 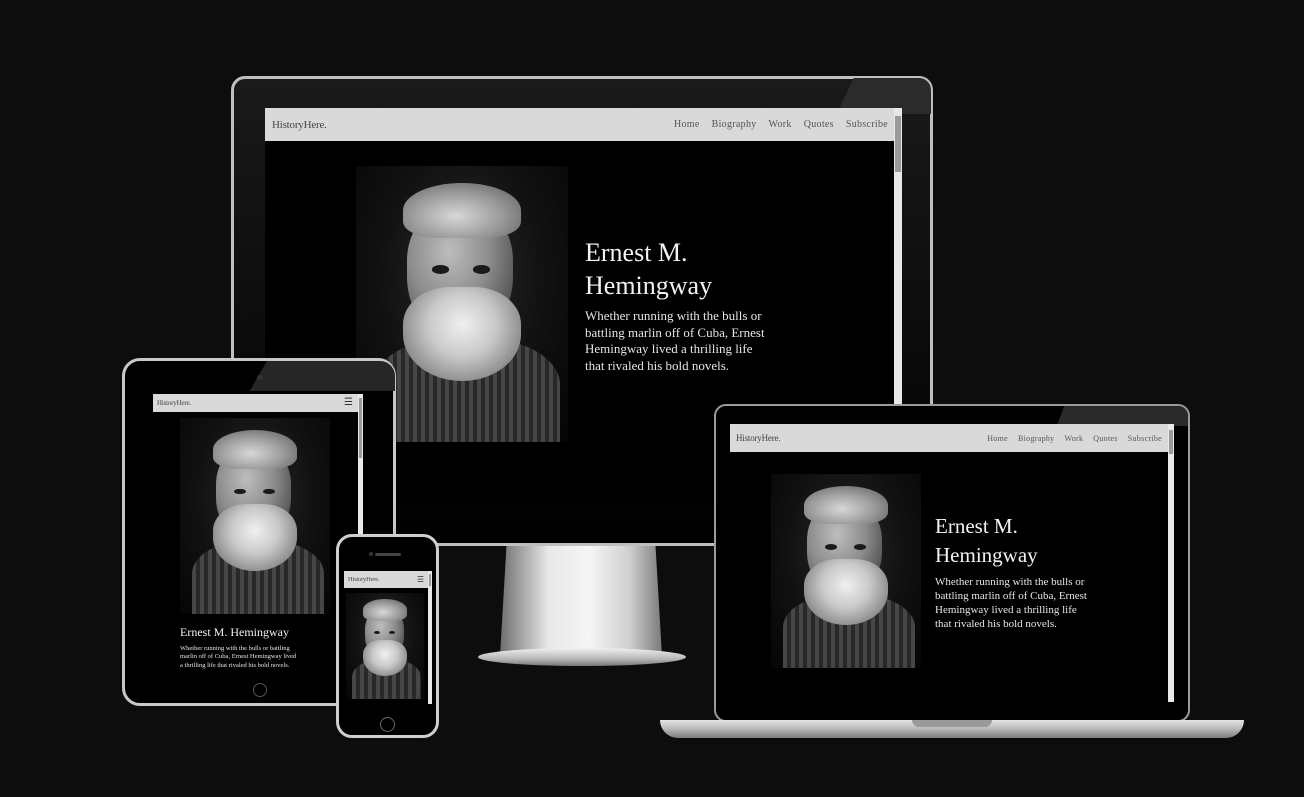 What do you see at coordinates (581, 601) in the screenshot?
I see `monitor-stand` at bounding box center [581, 601].